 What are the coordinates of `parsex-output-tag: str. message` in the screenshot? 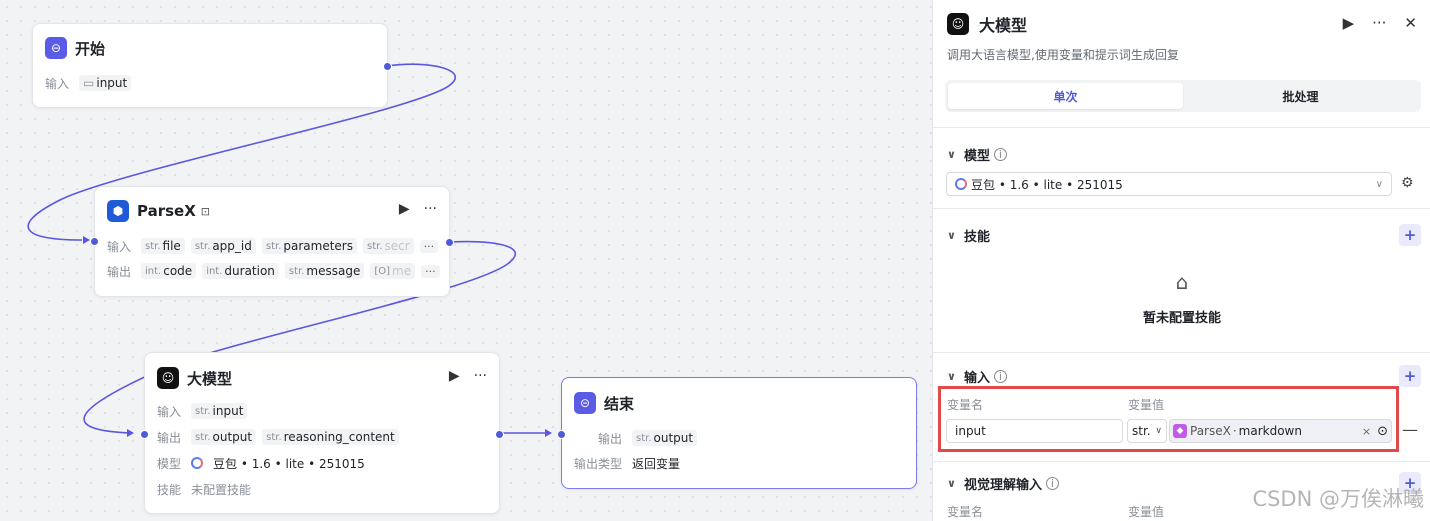 It's located at (324, 271).